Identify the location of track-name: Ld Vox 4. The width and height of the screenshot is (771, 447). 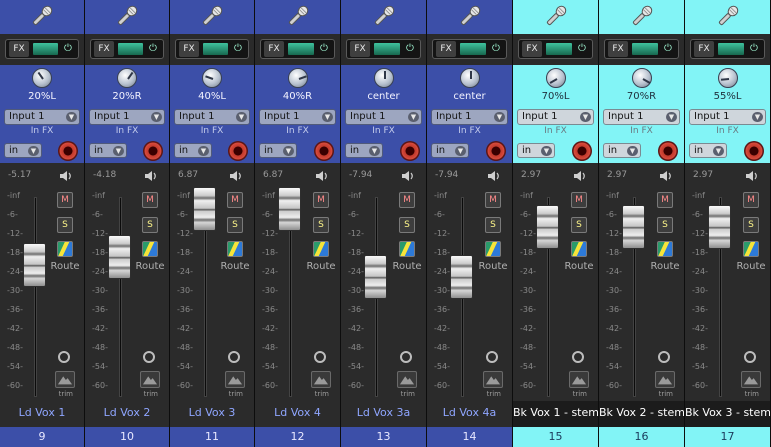
(297, 414).